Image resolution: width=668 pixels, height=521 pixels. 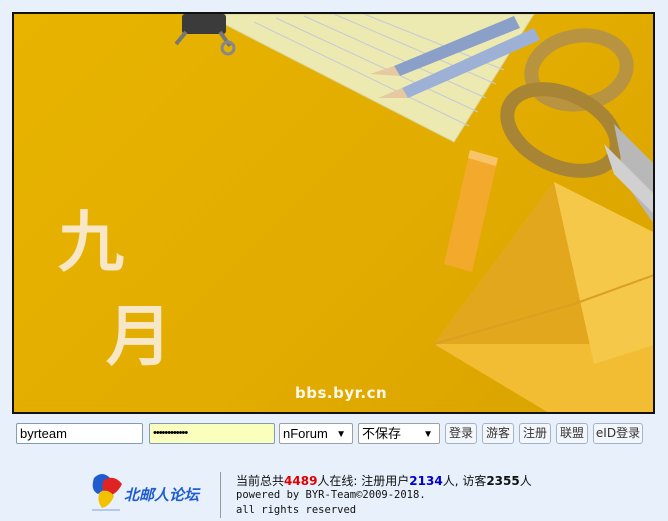 I want to click on footer-divider, so click(x=220, y=495).